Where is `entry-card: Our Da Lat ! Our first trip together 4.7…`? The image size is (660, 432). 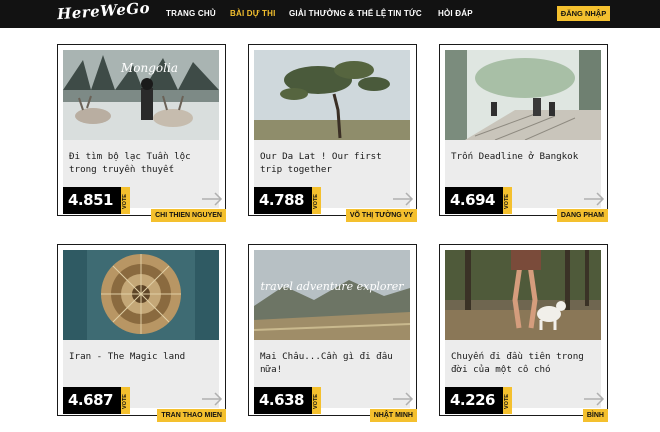 entry-card: Our Da Lat ! Our first trip together 4.7… is located at coordinates (332, 133).